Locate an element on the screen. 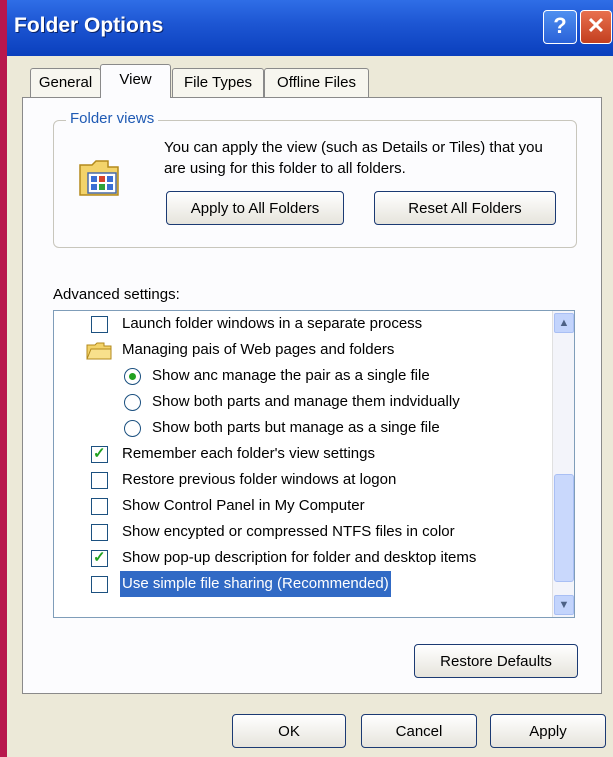 The width and height of the screenshot is (613, 757). list-item: Show Control Panel in My Computer is located at coordinates (303, 506).